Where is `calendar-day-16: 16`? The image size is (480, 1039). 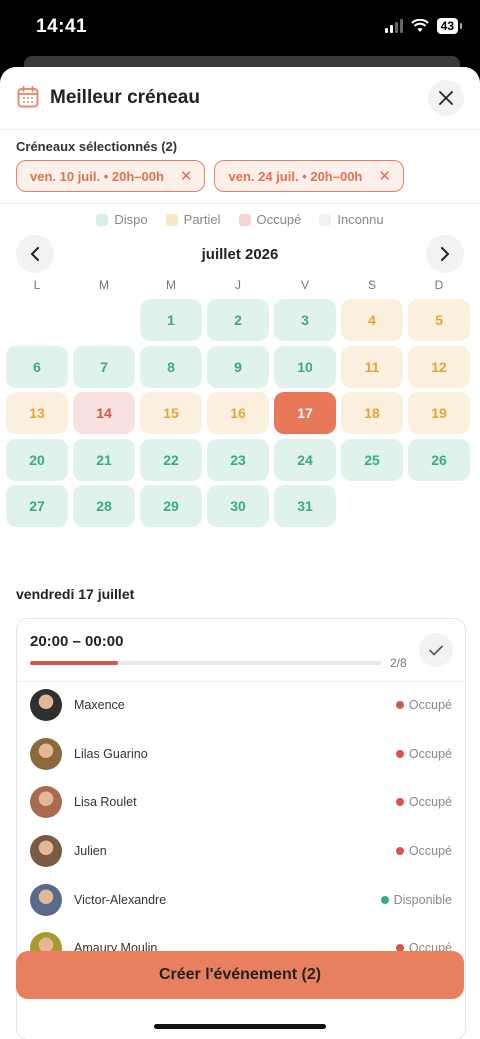
calendar-day-16: 16 is located at coordinates (238, 413).